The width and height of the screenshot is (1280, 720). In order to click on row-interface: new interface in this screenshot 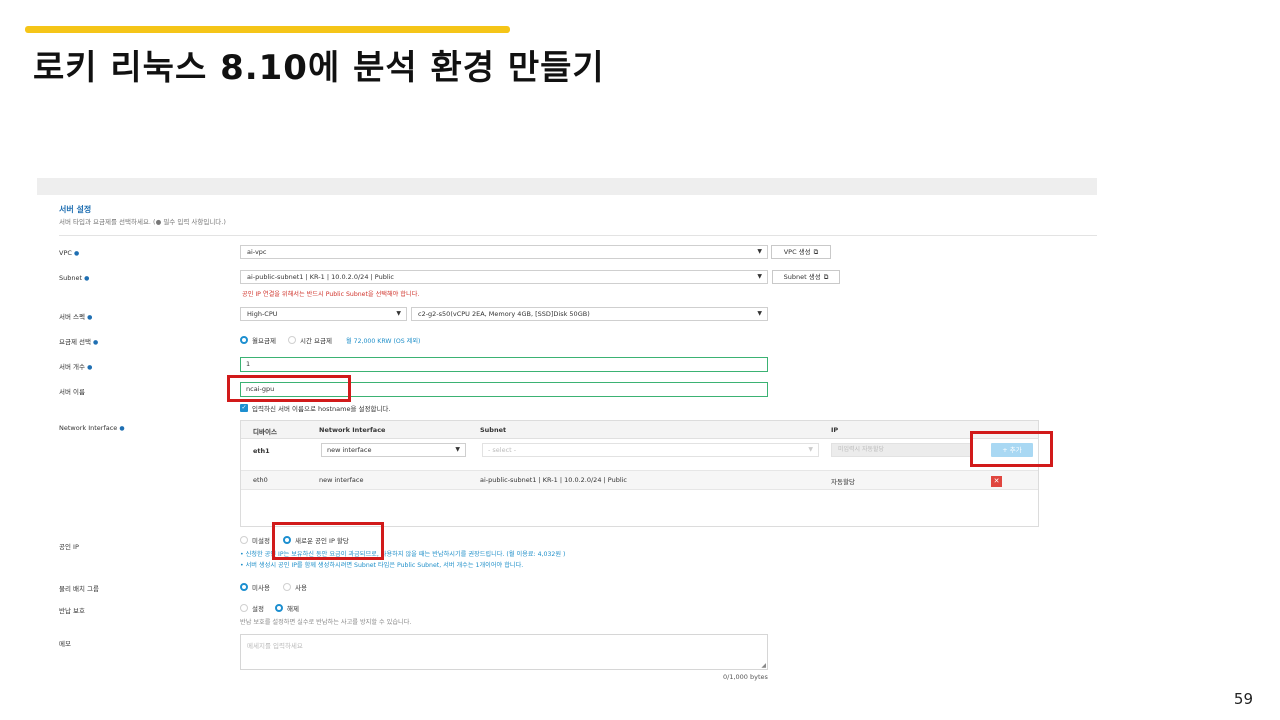, I will do `click(341, 480)`.